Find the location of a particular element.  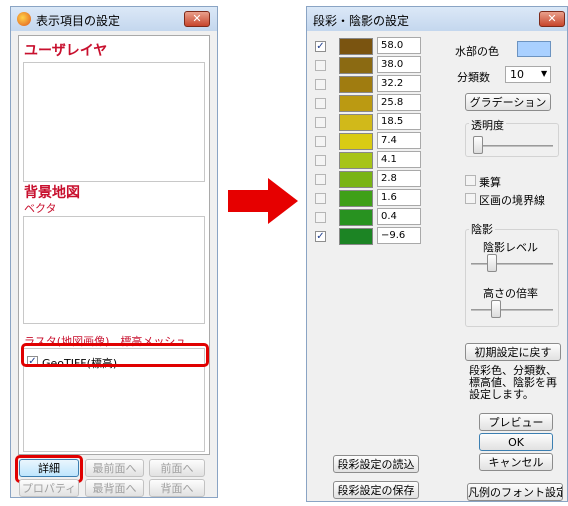

reset-note-line3: 設定します。 is located at coordinates (501, 394).